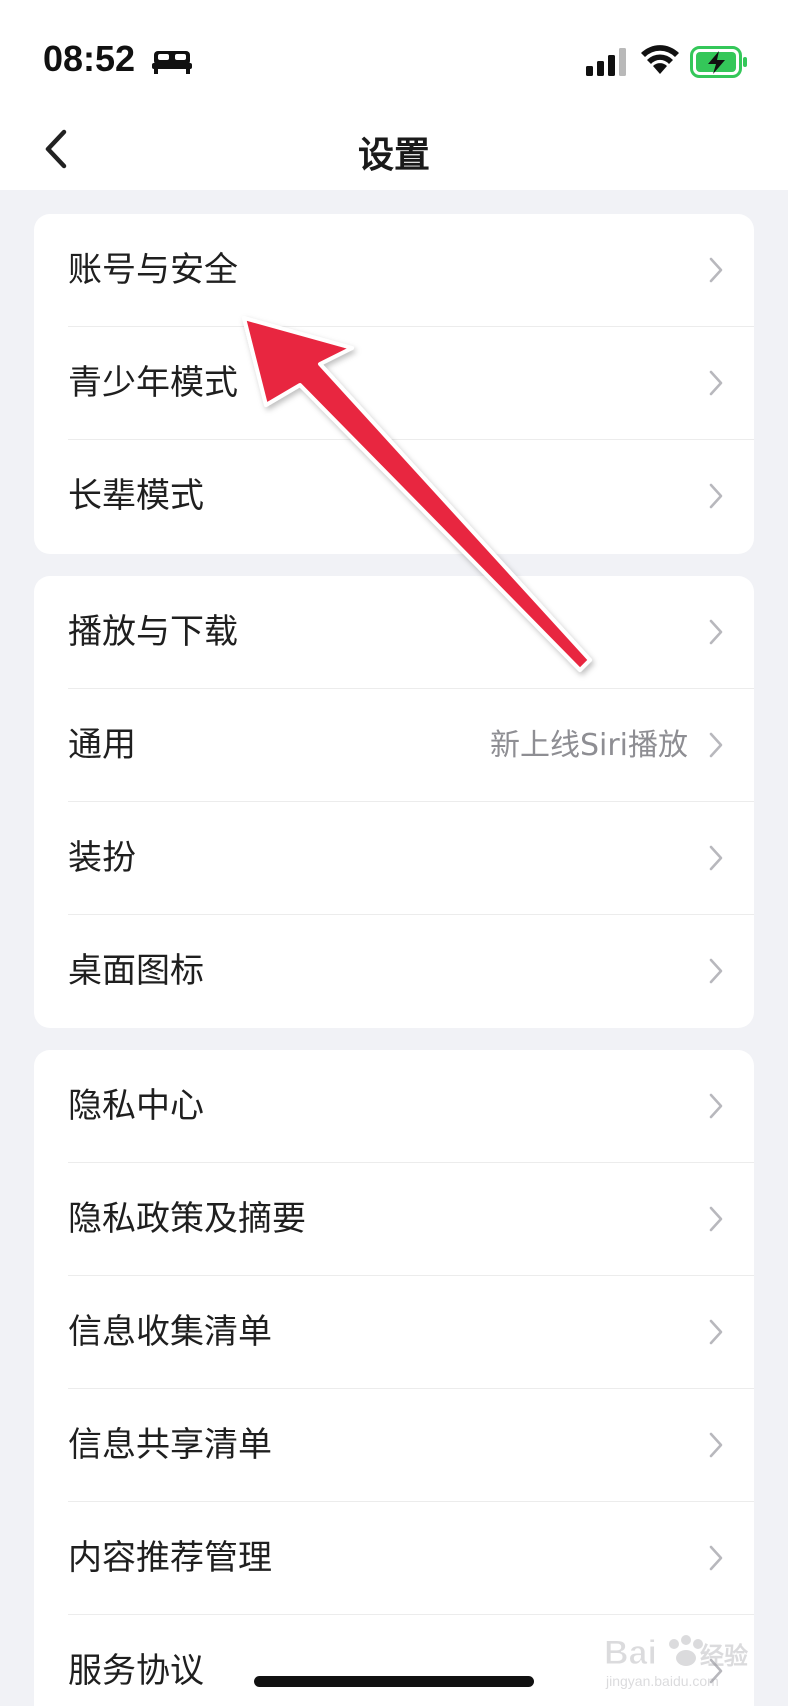 This screenshot has width=788, height=1706. What do you see at coordinates (394, 745) in the screenshot?
I see `settings-item-general: 通用 新上线Siri播放` at bounding box center [394, 745].